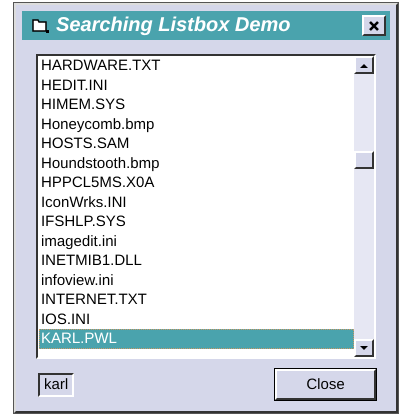 The image size is (403, 418). What do you see at coordinates (196, 85) in the screenshot?
I see `list-item: HEDIT.INI` at bounding box center [196, 85].